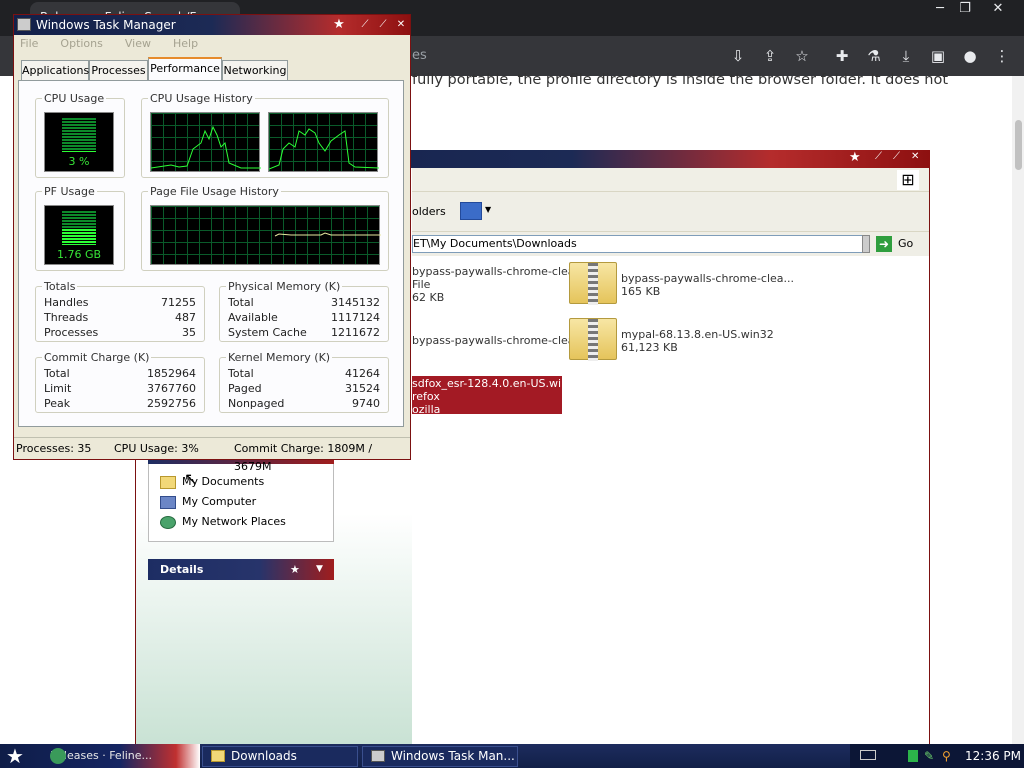 This screenshot has height=768, width=1024. What do you see at coordinates (428, 297) in the screenshot?
I see `file-size: 62 KB` at bounding box center [428, 297].